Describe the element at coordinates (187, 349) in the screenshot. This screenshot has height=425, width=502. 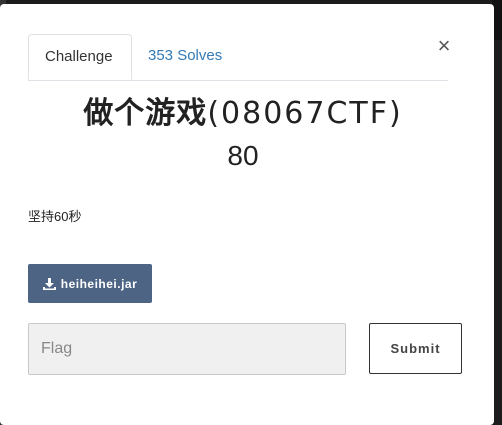
I see `flag-input` at that location.